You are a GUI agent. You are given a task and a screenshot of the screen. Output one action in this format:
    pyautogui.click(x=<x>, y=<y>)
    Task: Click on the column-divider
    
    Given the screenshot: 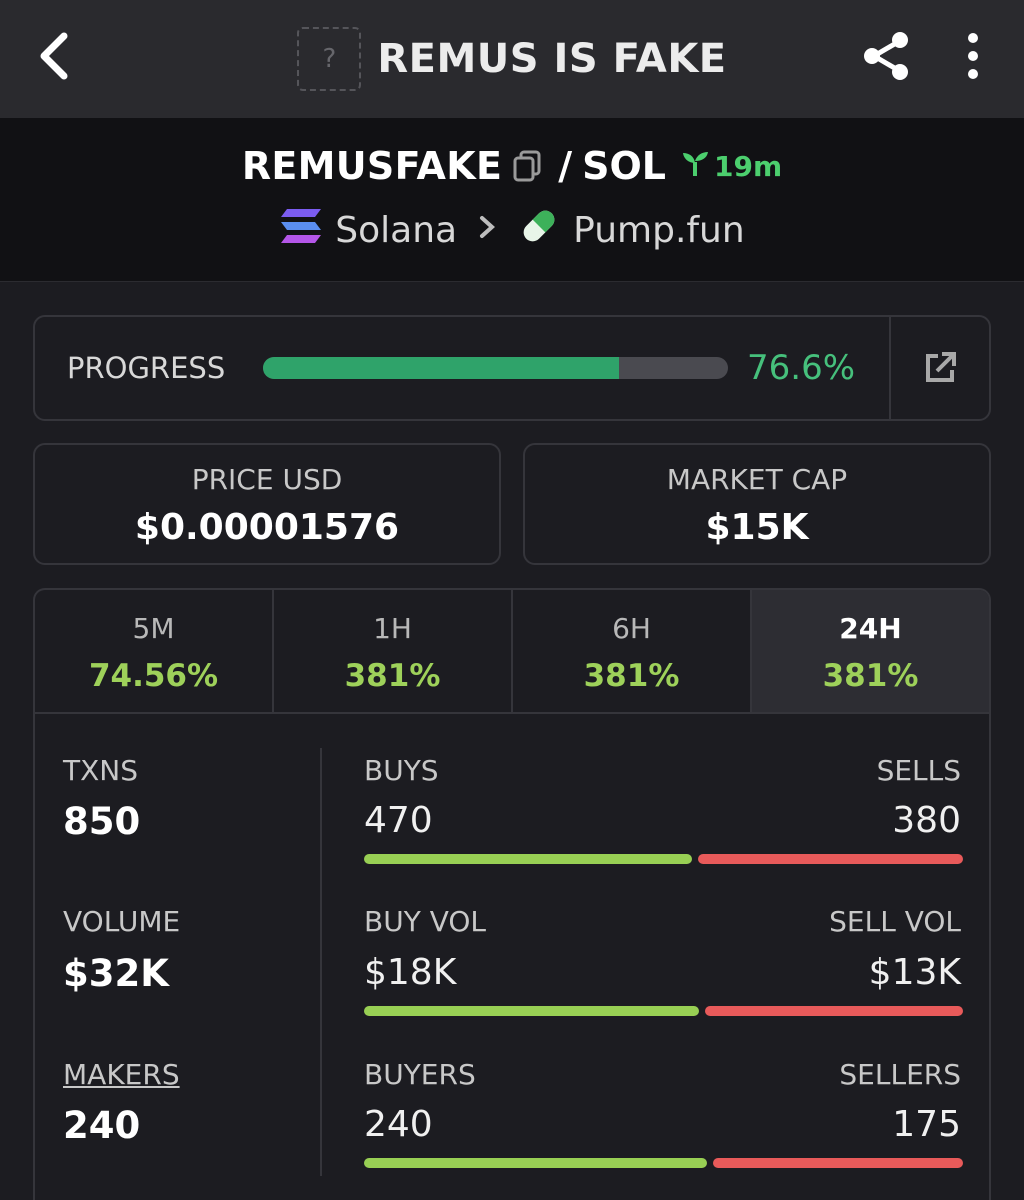 What is the action you would take?
    pyautogui.click(x=321, y=962)
    